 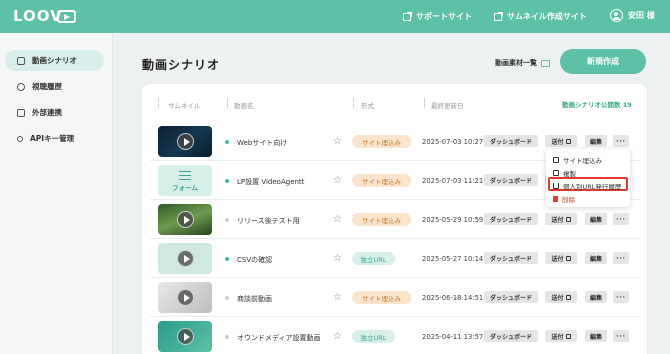 I want to click on format-badge: 独立URL, so click(x=373, y=258).